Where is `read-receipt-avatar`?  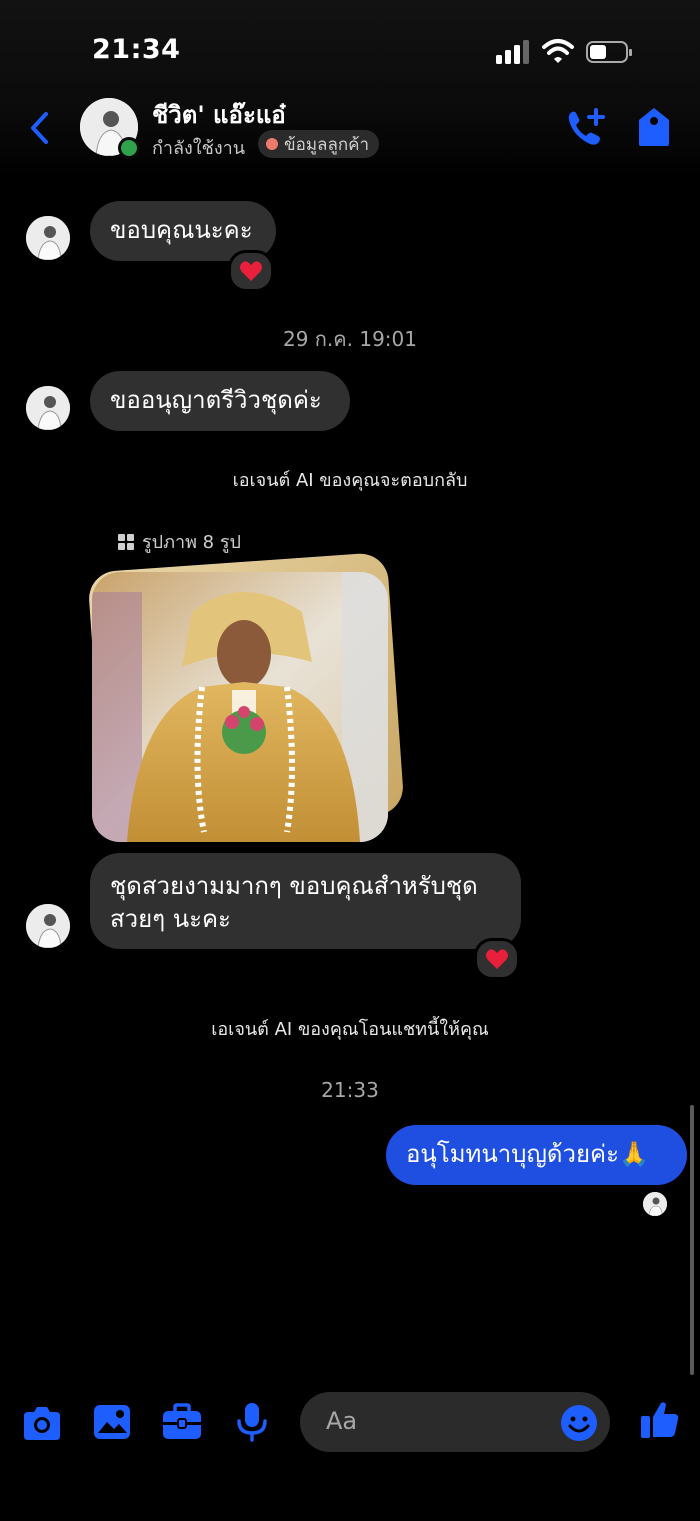 read-receipt-avatar is located at coordinates (655, 1204).